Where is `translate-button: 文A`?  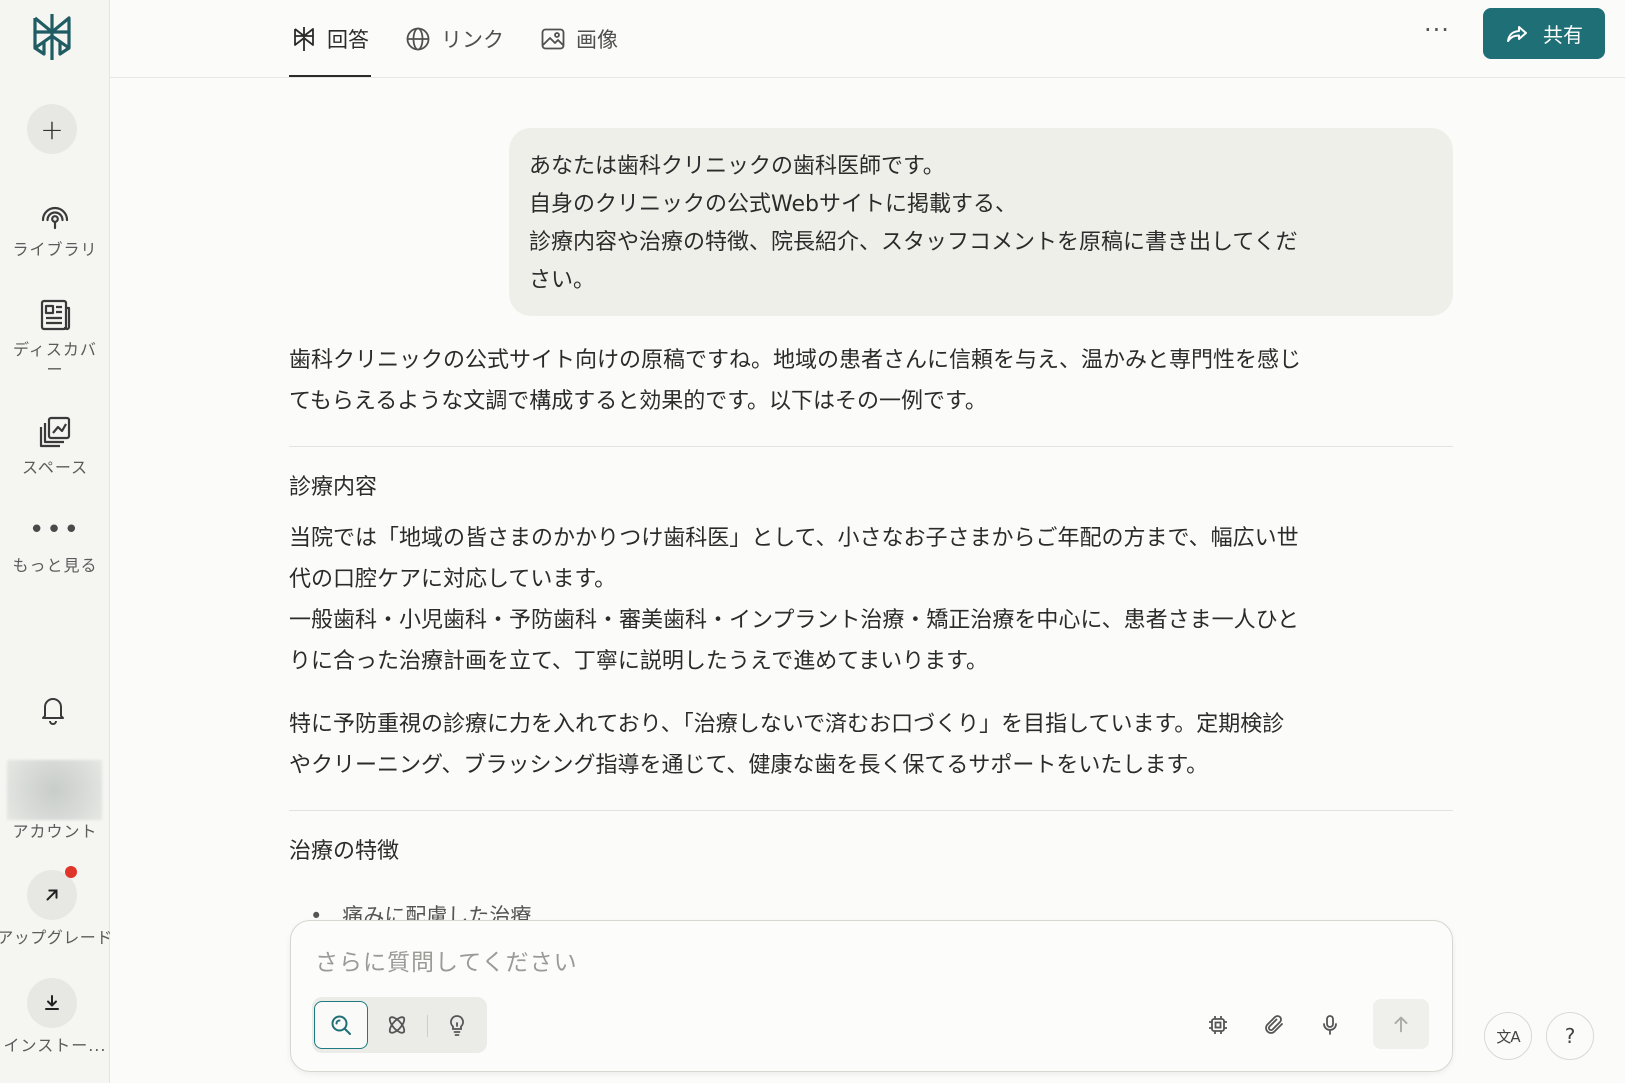 translate-button: 文A is located at coordinates (1508, 1036).